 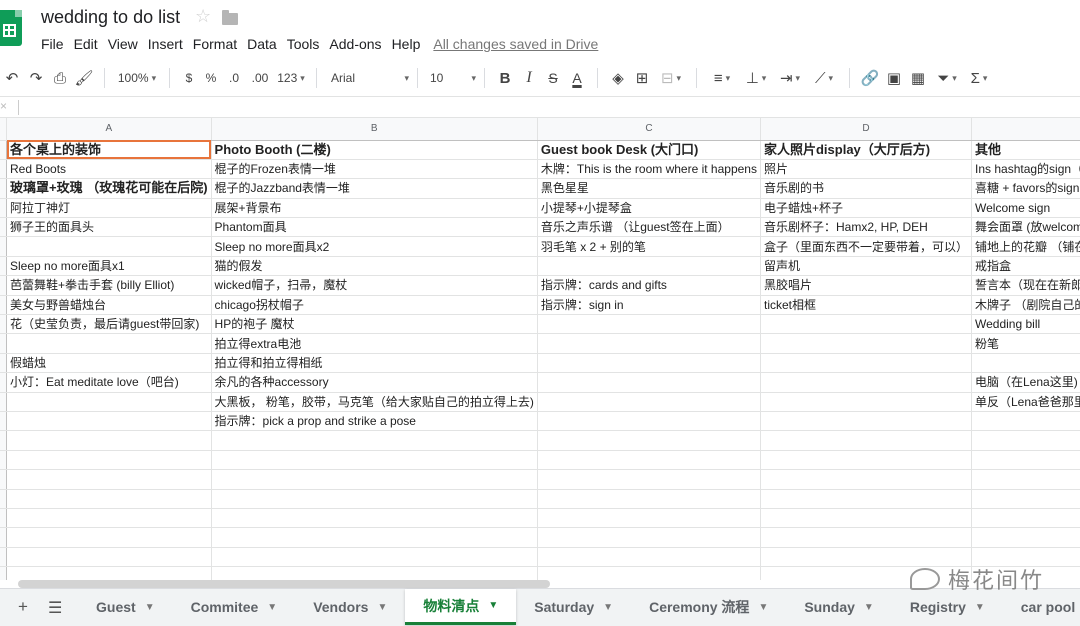 What do you see at coordinates (109, 208) in the screenshot?
I see `cell-a4: 阿拉丁神灯` at bounding box center [109, 208].